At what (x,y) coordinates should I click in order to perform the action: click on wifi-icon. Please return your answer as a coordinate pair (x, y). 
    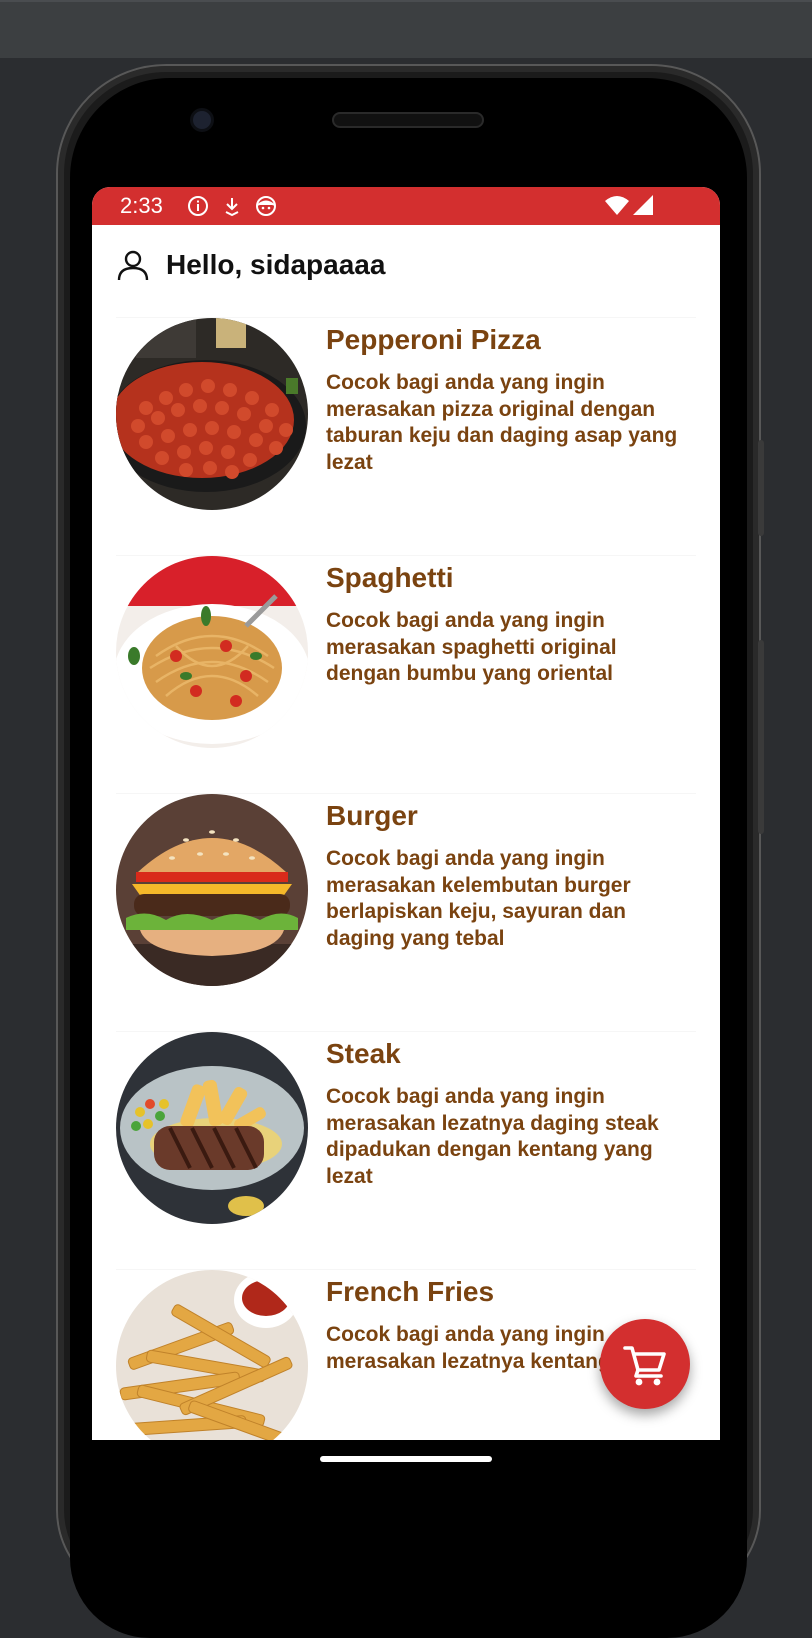
    Looking at the image, I should click on (617, 205).